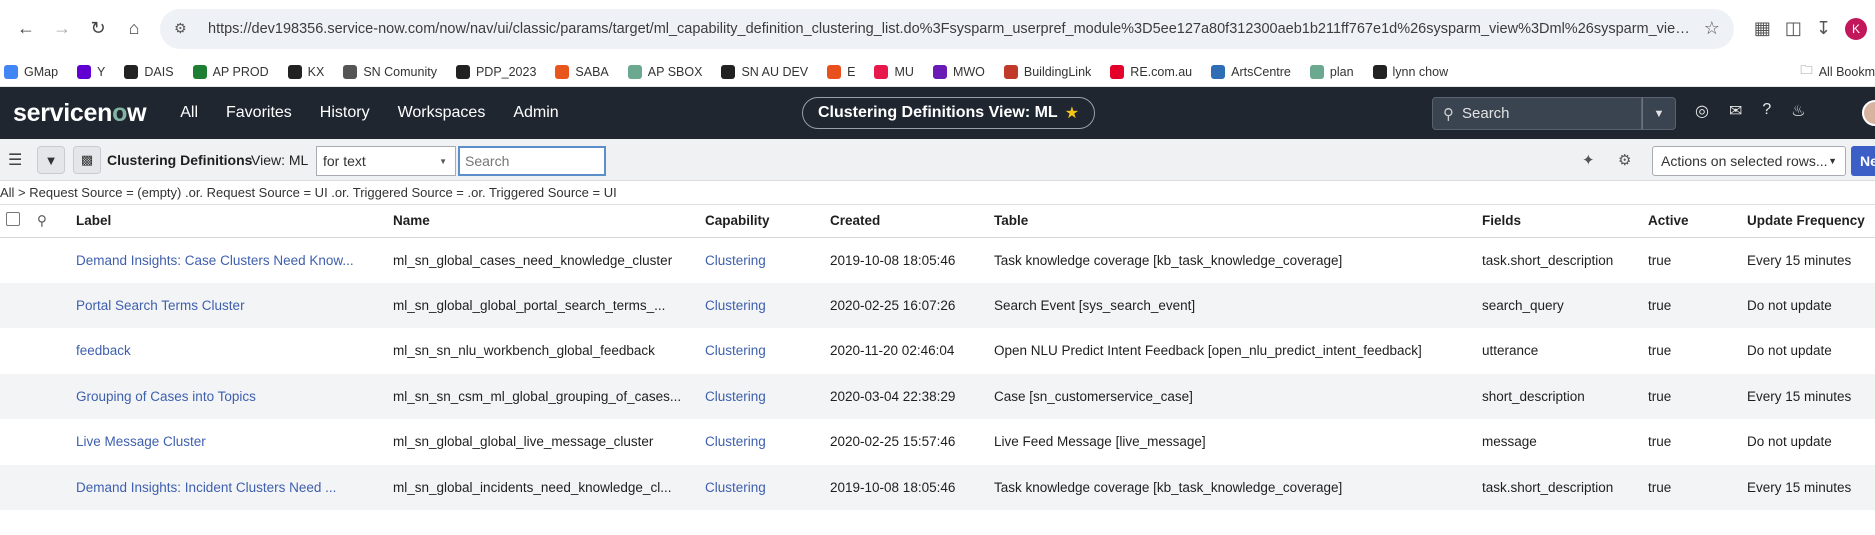 Image resolution: width=1875 pixels, height=535 pixels. I want to click on list-search-input, so click(532, 161).